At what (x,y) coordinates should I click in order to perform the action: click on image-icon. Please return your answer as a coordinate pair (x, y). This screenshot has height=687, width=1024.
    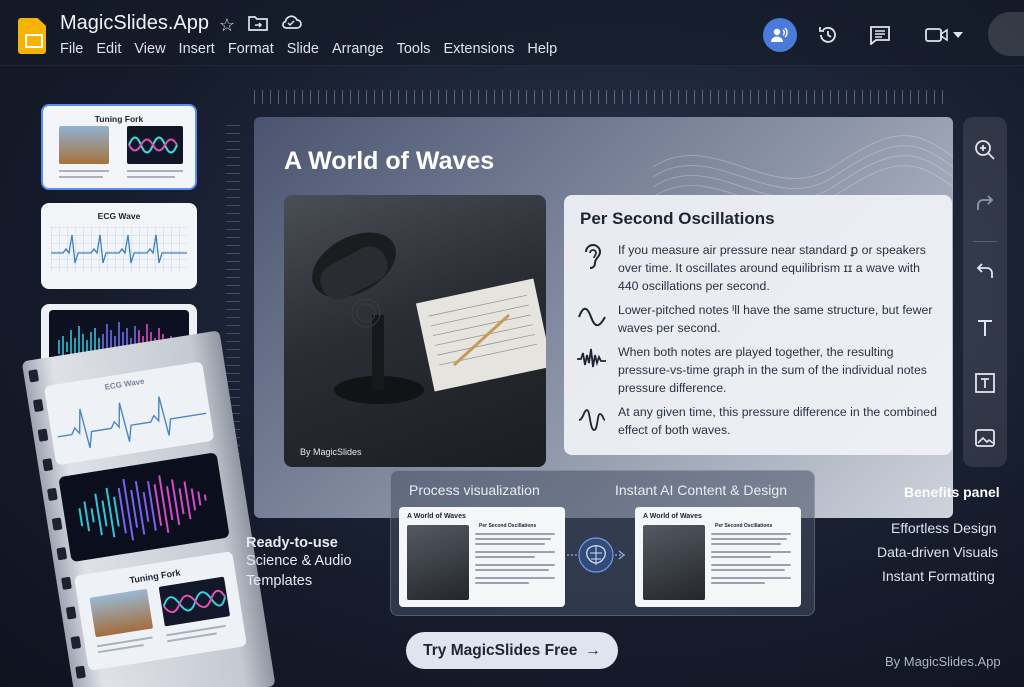
    Looking at the image, I should click on (985, 438).